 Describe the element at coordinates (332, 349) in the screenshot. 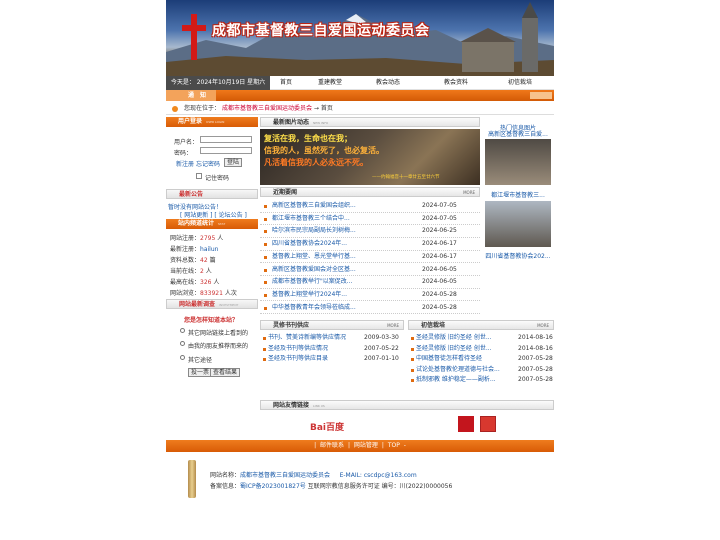

I see `book-row: 圣经及书刊等供应情况 2007-05-22` at that location.